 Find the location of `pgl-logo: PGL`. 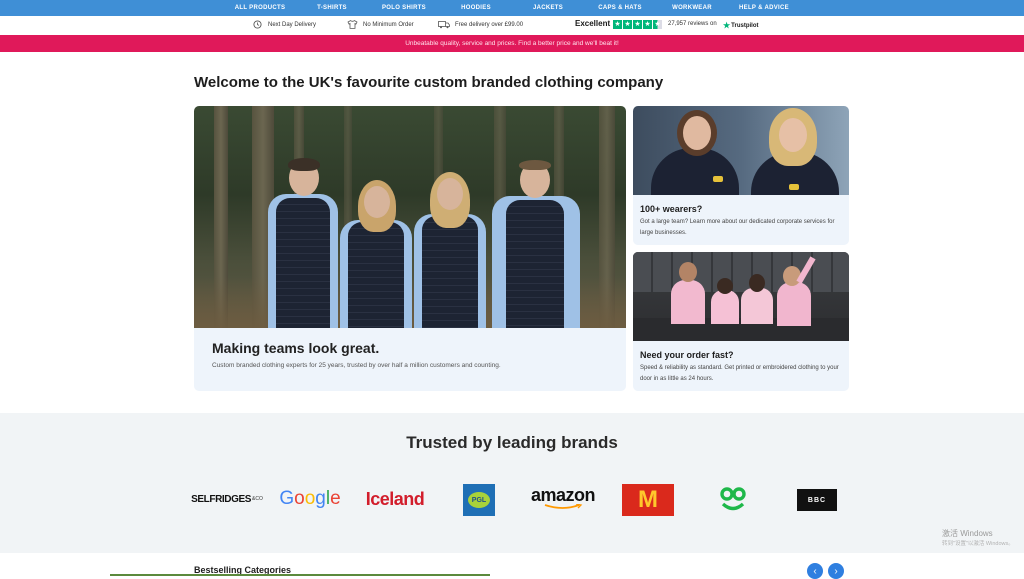

pgl-logo: PGL is located at coordinates (479, 500).